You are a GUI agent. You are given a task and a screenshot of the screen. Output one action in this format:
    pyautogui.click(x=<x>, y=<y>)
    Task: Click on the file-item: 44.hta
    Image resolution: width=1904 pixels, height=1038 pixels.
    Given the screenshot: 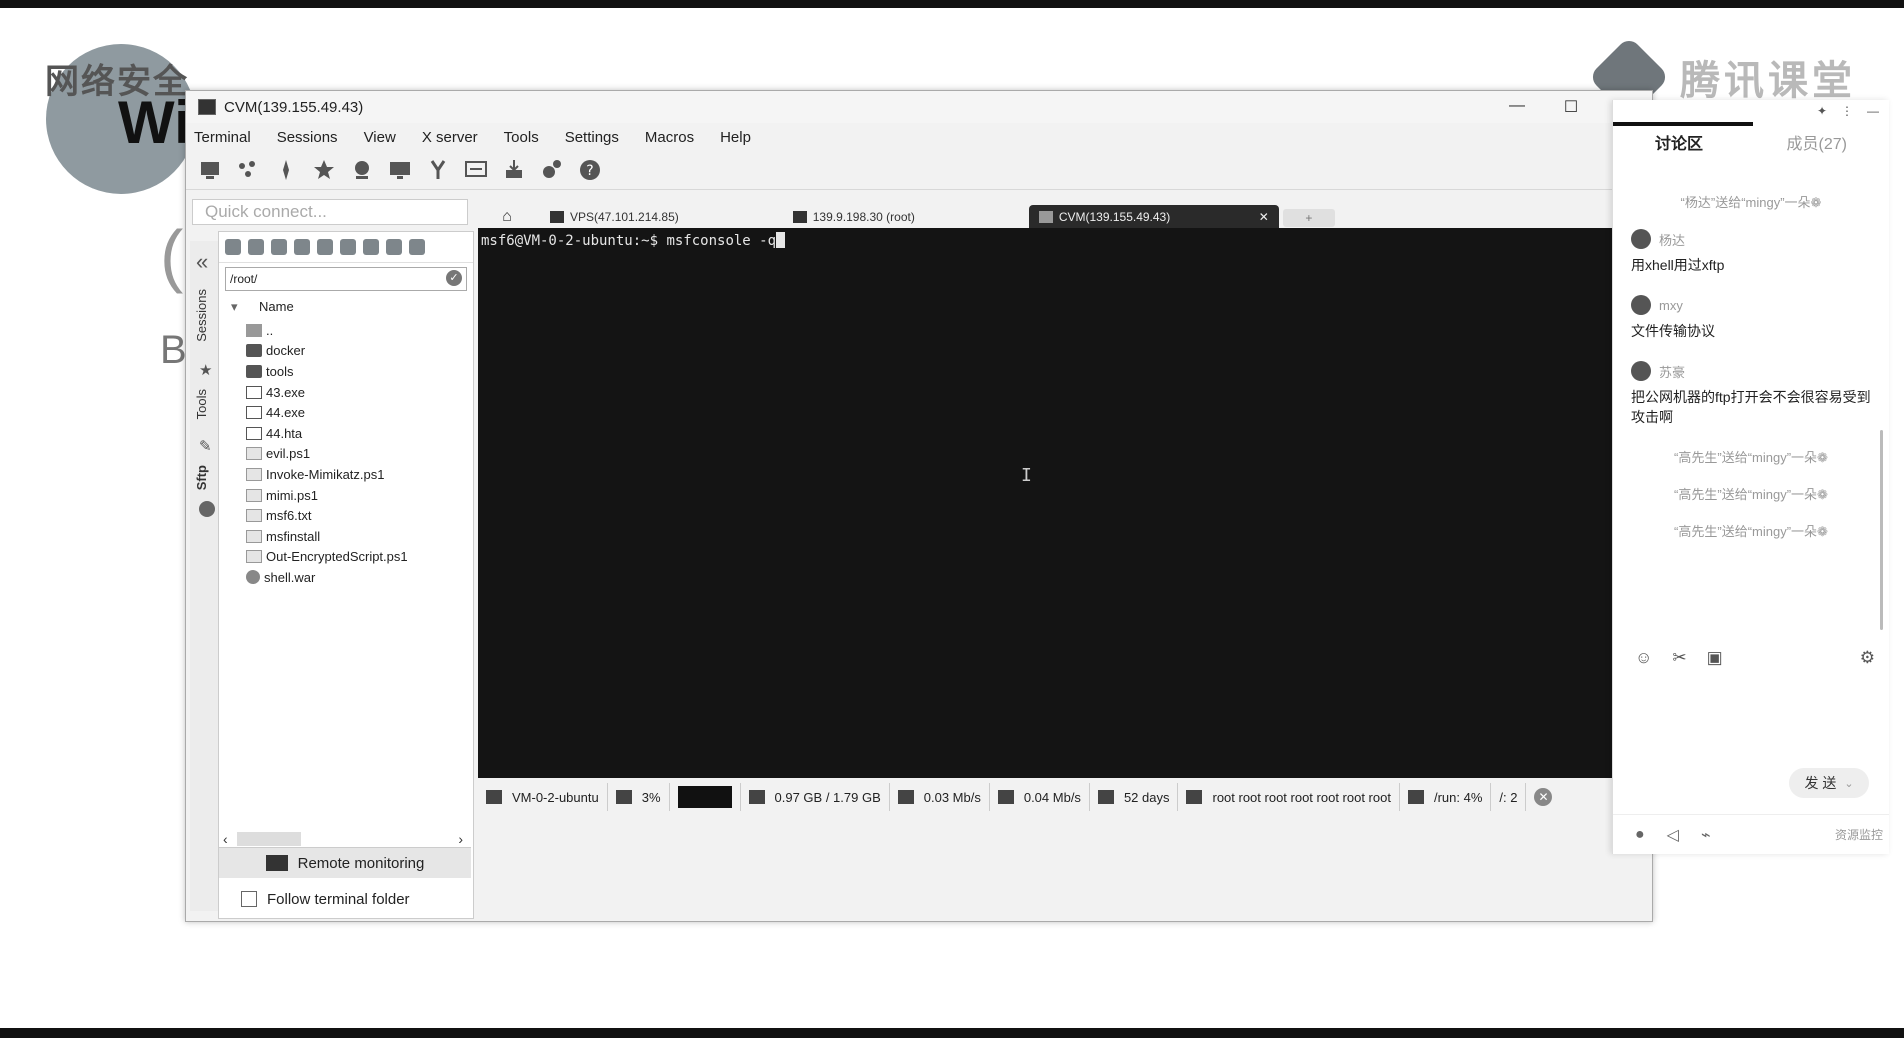 What is the action you would take?
    pyautogui.click(x=346, y=433)
    